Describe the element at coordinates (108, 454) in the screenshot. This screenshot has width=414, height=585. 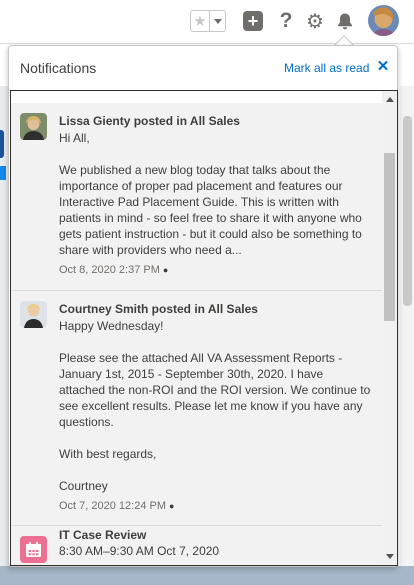
I see `notification-closing: With best regards,` at that location.